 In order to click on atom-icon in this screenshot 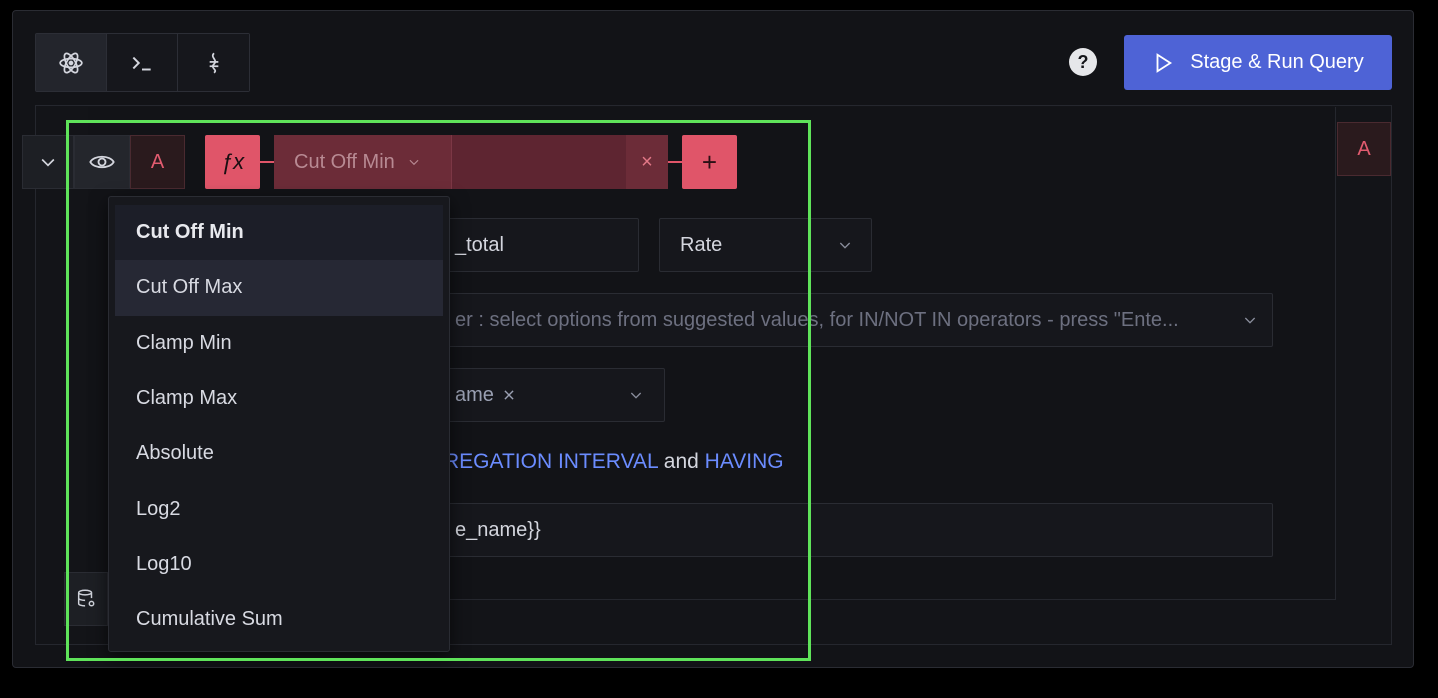, I will do `click(71, 62)`.